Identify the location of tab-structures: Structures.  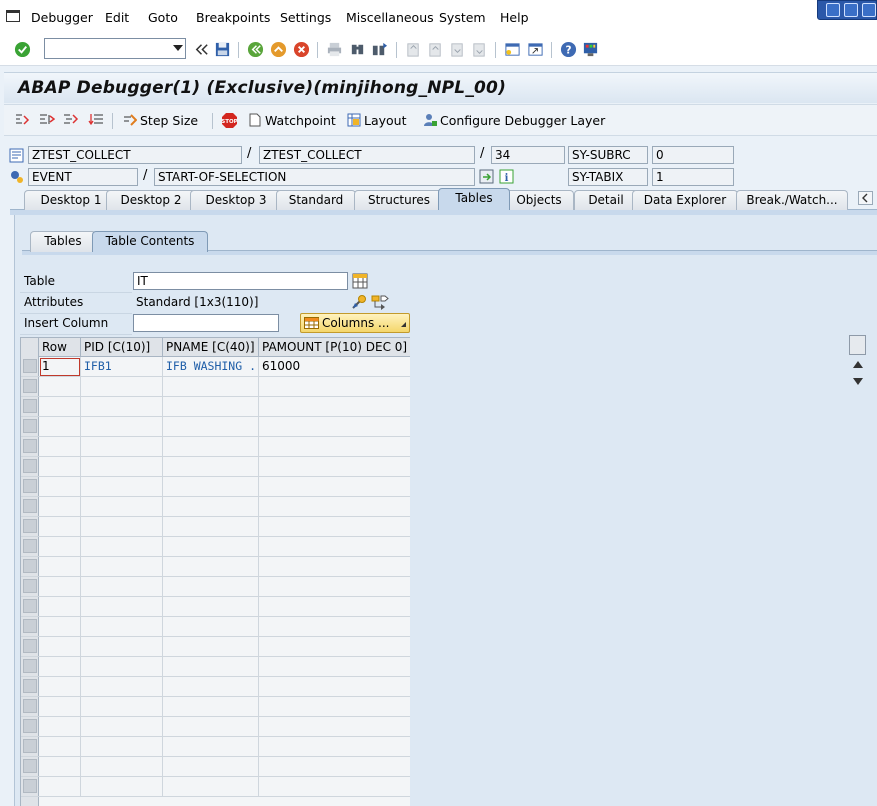
(399, 200).